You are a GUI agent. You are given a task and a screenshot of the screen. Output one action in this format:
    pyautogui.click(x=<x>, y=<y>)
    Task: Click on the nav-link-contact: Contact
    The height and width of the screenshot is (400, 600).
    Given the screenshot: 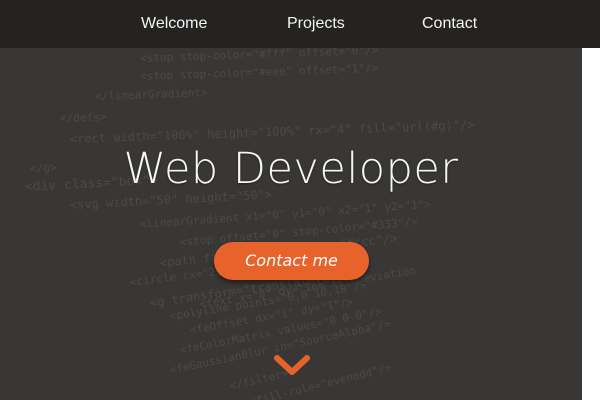 What is the action you would take?
    pyautogui.click(x=449, y=24)
    